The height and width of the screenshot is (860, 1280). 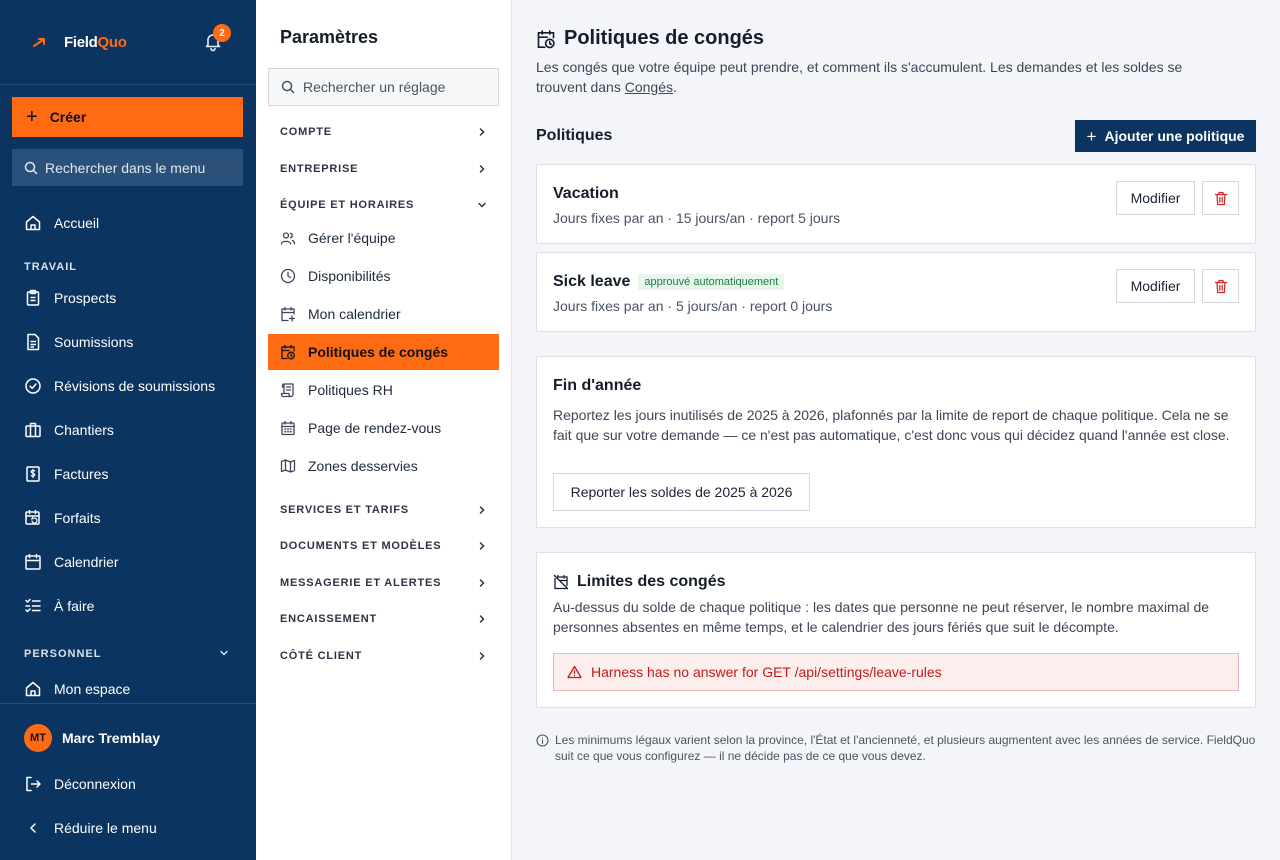 What do you see at coordinates (651, 581) in the screenshot?
I see `leave-limits-title-text: Limites des congés` at bounding box center [651, 581].